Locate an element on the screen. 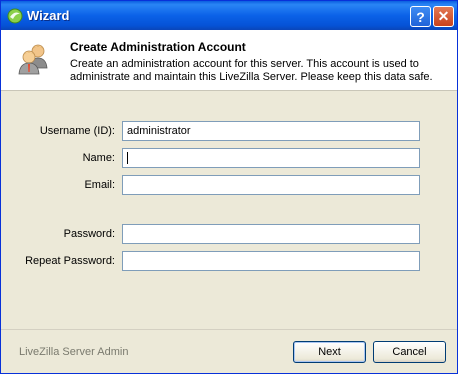 The width and height of the screenshot is (458, 374). title-bar: Wizard ? ✕ is located at coordinates (229, 15).